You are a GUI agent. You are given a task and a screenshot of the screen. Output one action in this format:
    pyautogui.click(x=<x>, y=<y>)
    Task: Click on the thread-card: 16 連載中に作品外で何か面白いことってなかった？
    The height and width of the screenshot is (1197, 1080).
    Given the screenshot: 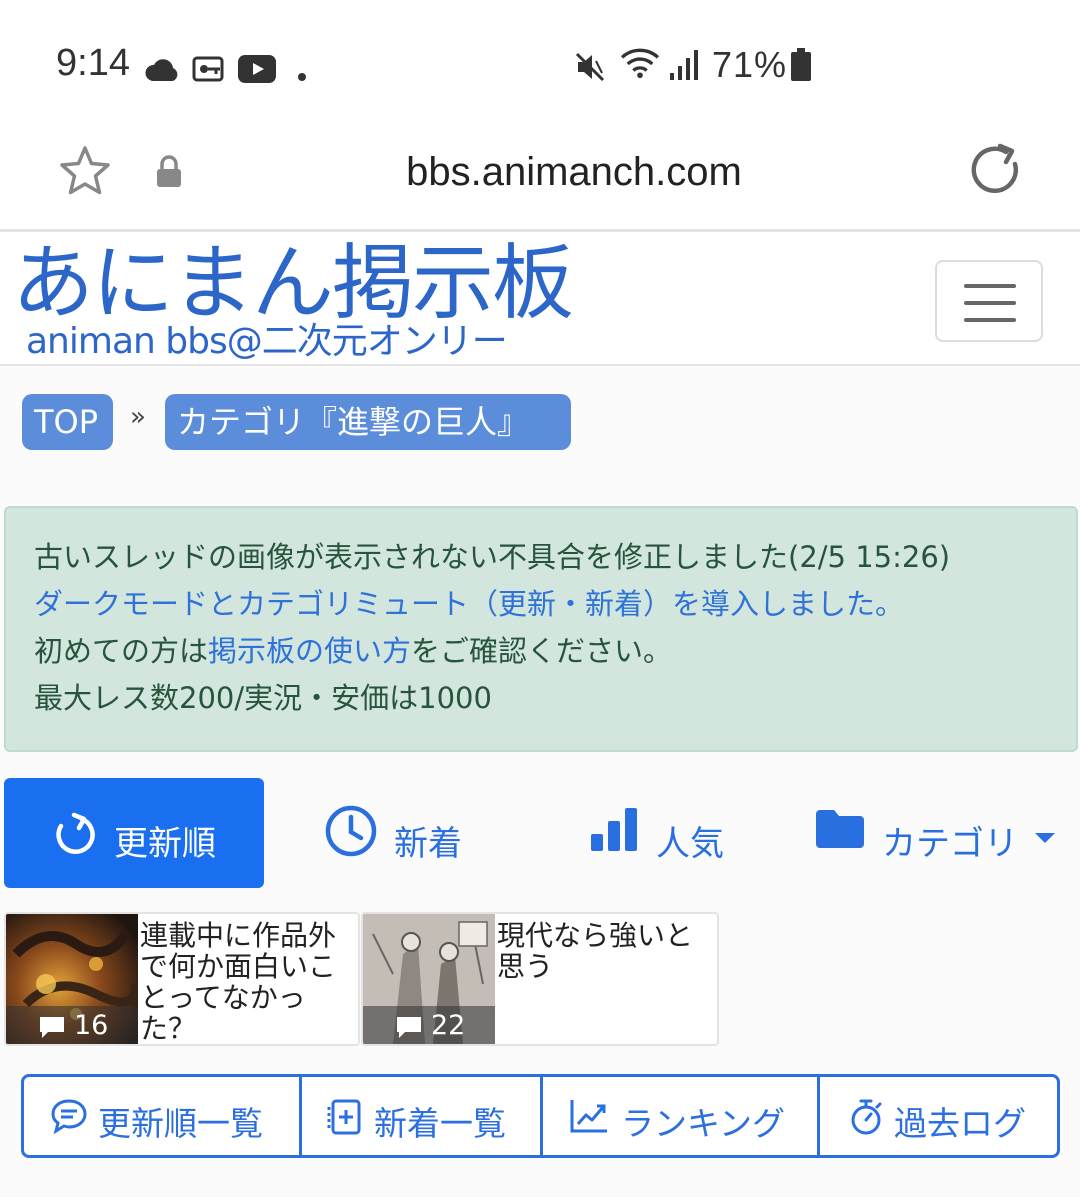 What is the action you would take?
    pyautogui.click(x=182, y=979)
    